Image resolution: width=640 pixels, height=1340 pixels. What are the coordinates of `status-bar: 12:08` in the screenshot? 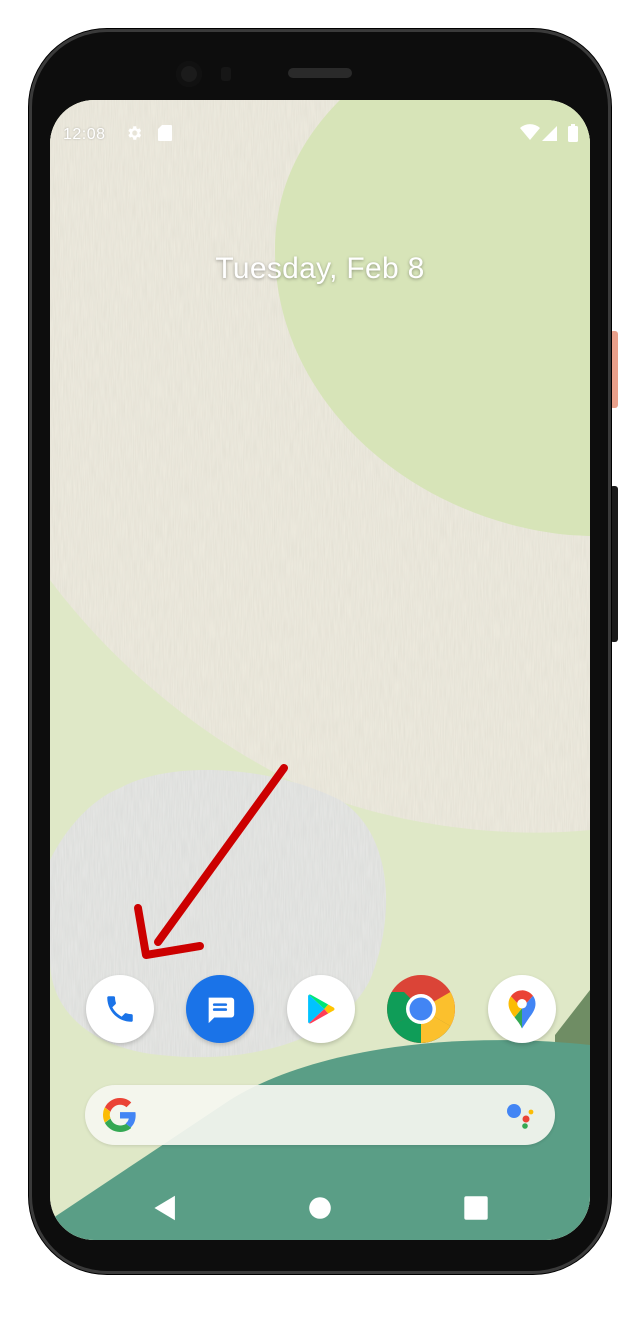 It's located at (320, 135).